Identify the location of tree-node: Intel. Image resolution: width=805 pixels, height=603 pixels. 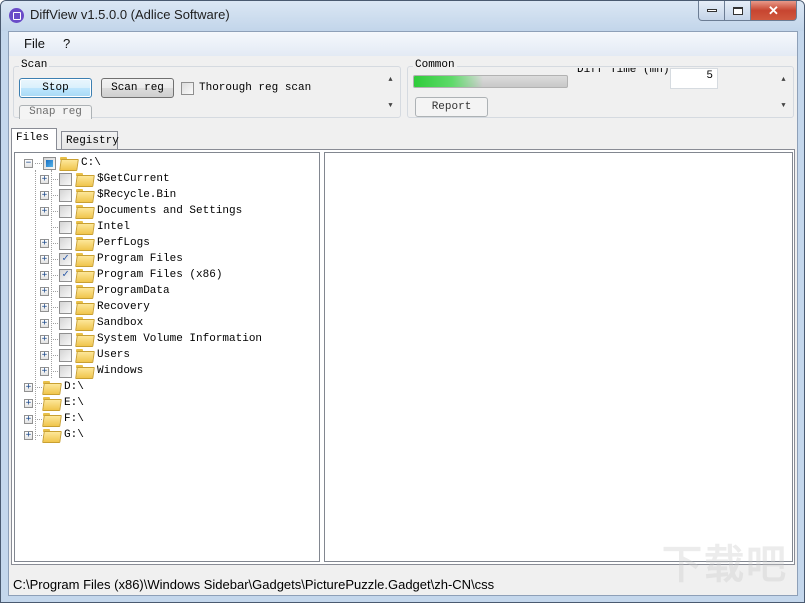
(85, 227).